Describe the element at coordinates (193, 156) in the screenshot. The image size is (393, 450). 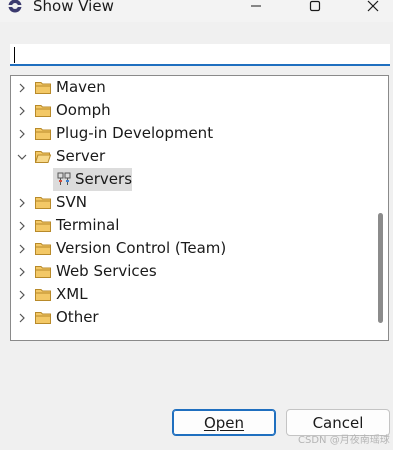
I see `tree-item-server: Server` at that location.